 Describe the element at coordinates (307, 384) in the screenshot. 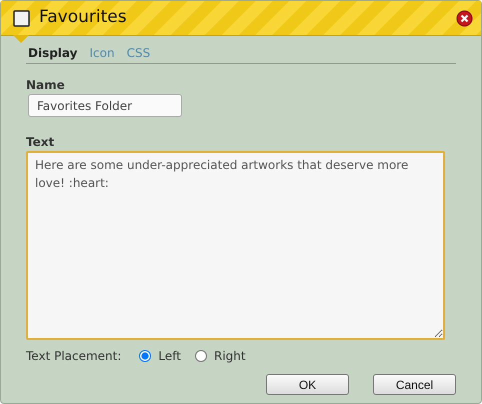

I see `dialog-button: OK` at that location.